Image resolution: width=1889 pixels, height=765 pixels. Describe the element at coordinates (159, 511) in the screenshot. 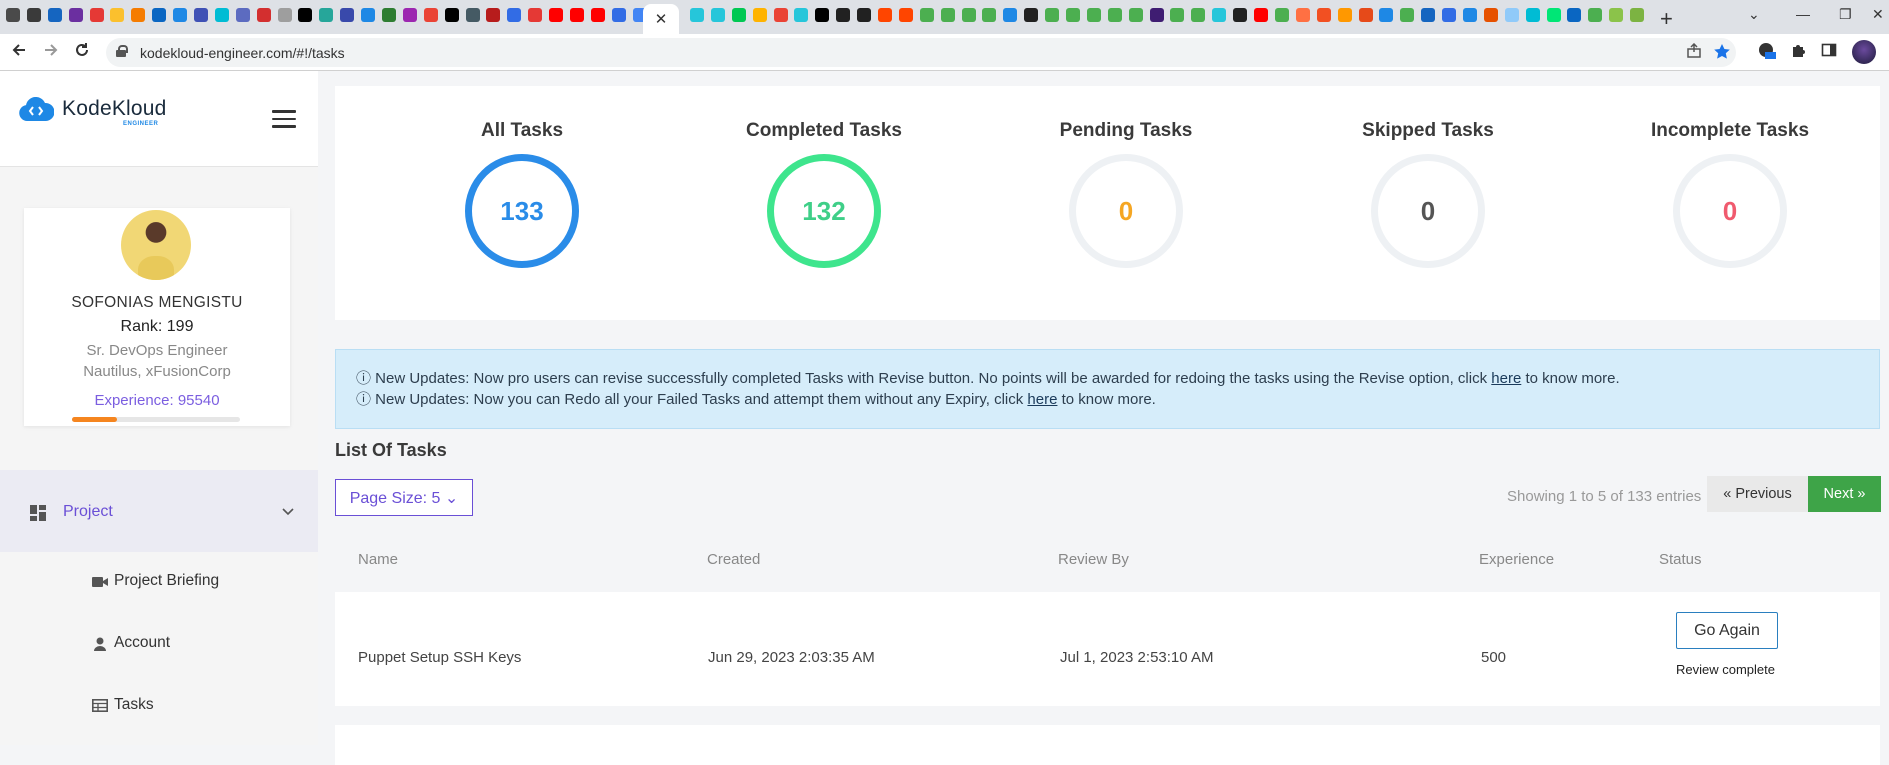

I see `sidebar-item-project: Project` at that location.